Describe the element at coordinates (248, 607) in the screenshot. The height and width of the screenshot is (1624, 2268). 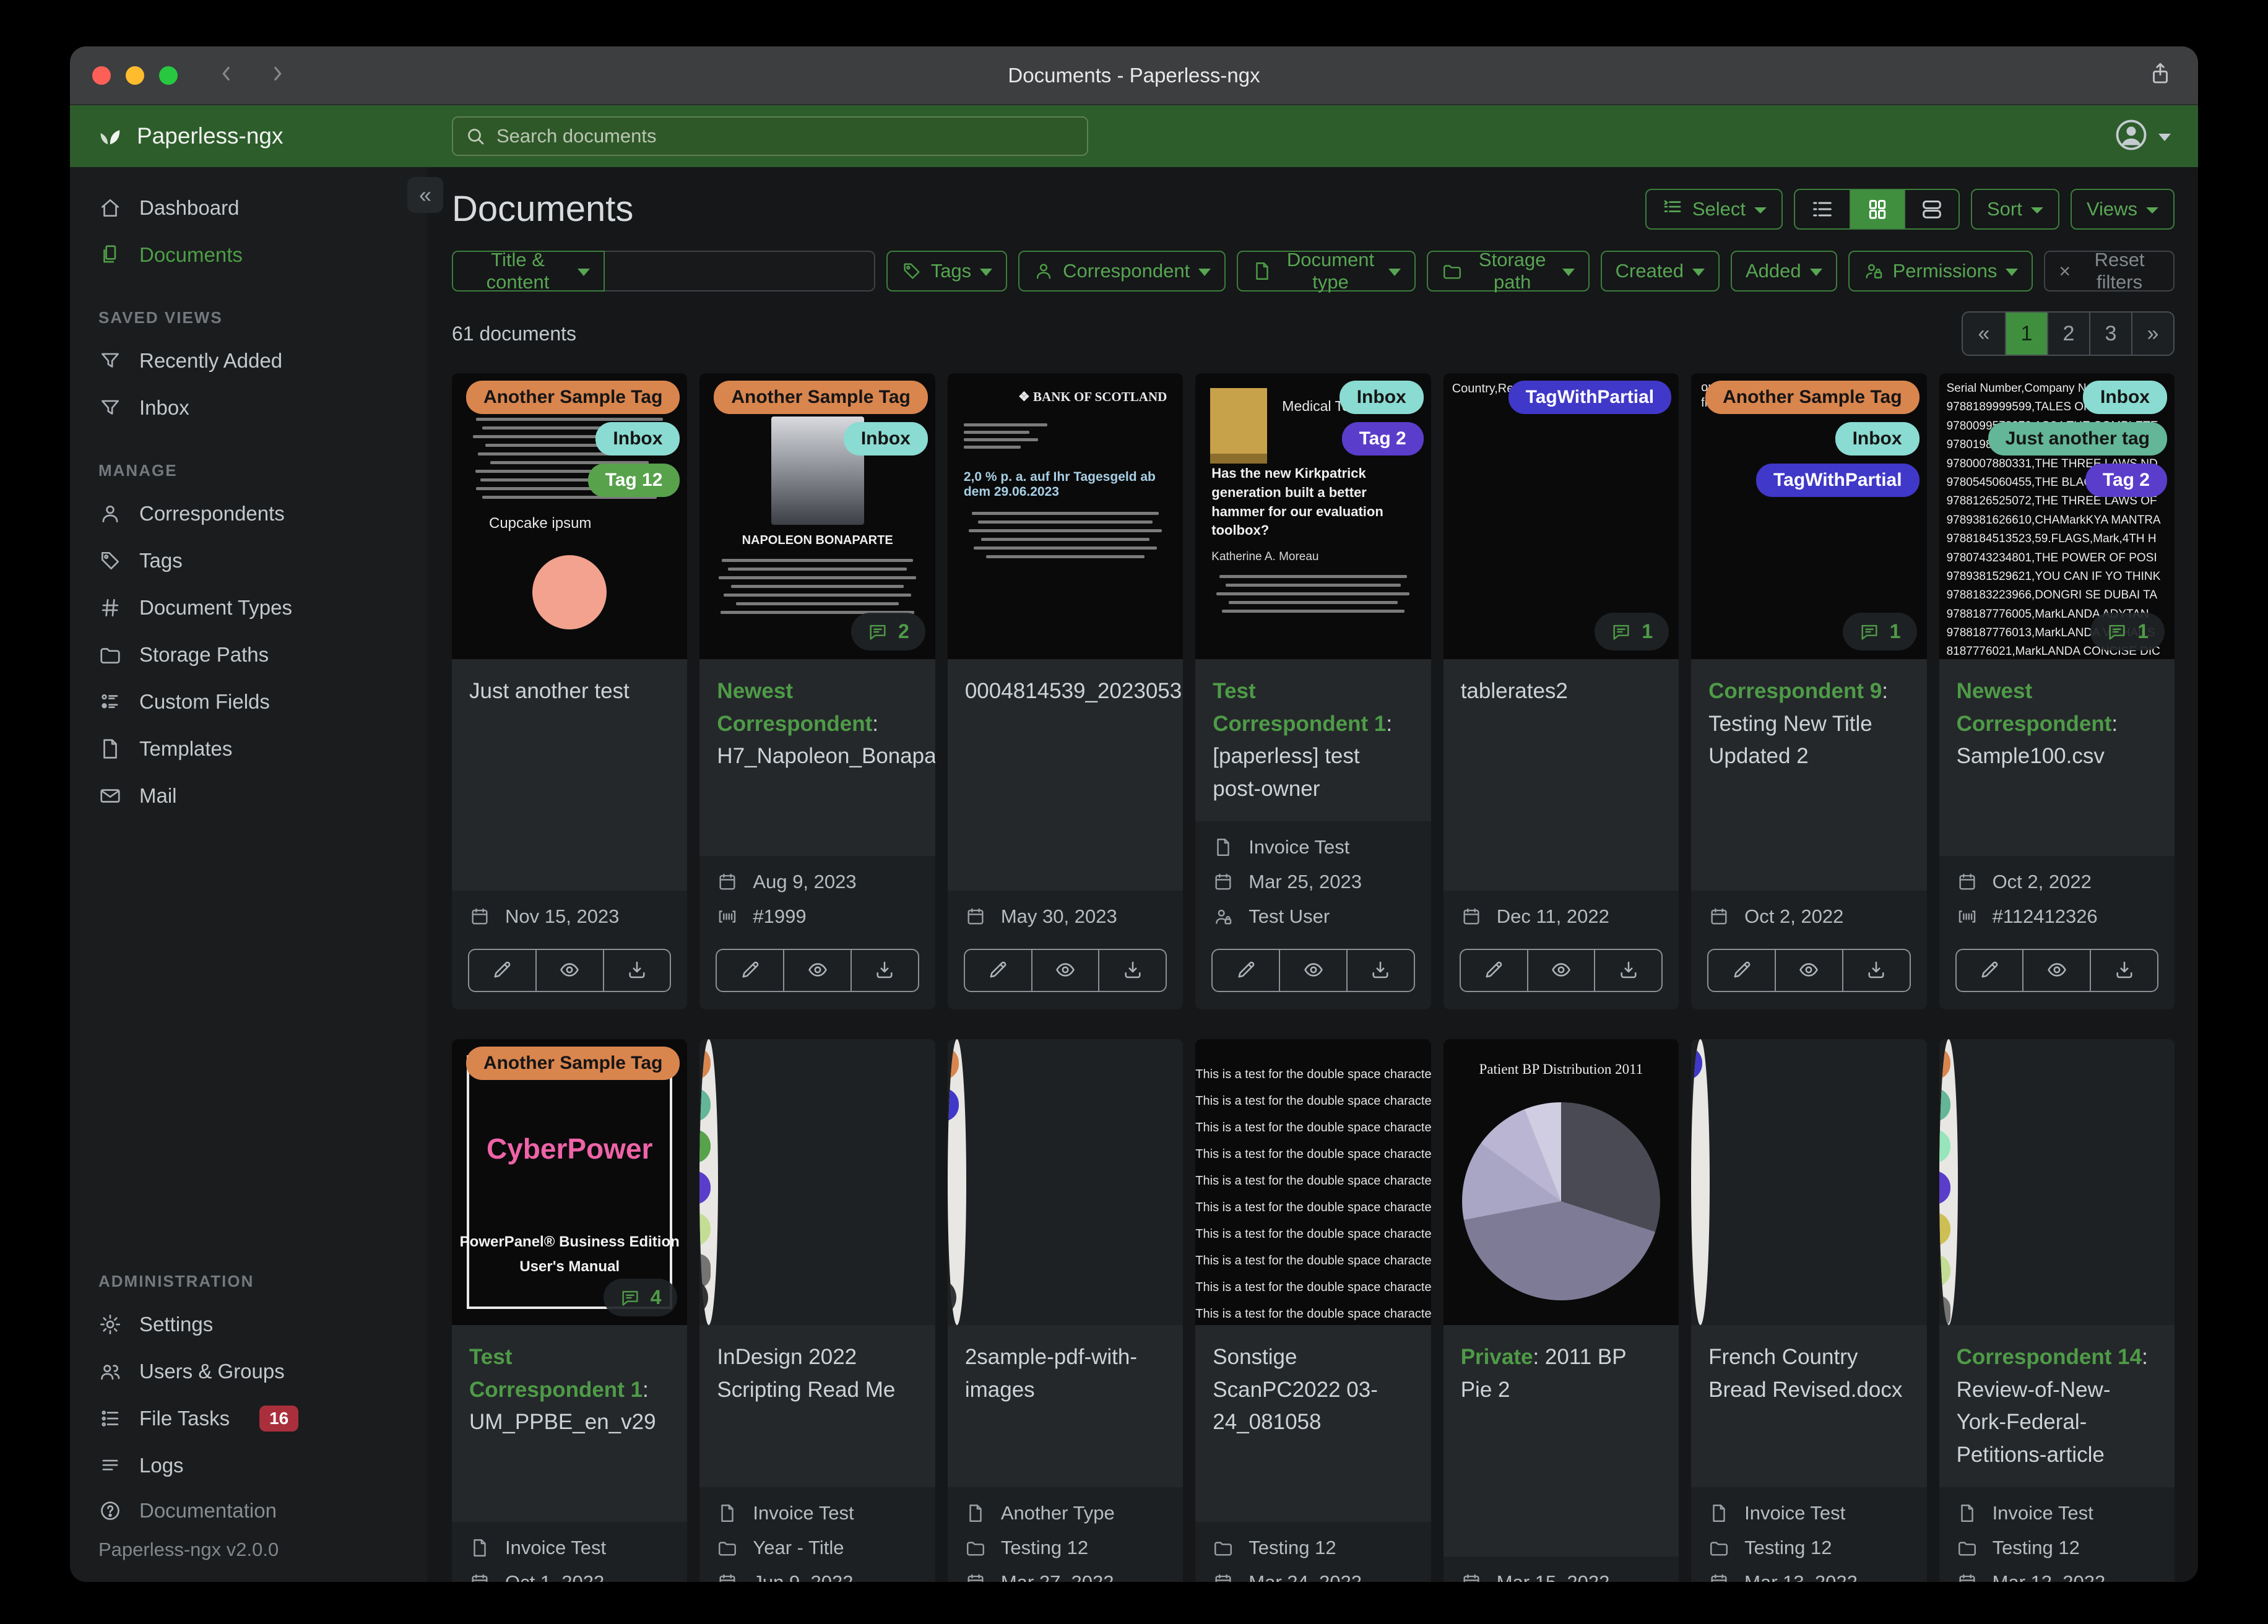
I see `sidebar-item-document-types: Document Types` at that location.